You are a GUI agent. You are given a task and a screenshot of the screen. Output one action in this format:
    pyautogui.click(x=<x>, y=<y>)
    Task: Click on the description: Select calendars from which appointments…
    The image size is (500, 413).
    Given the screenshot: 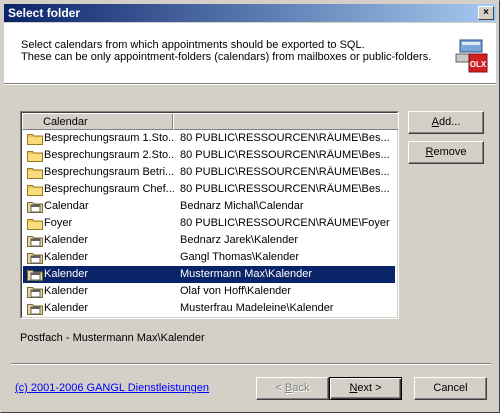 What is the action you would take?
    pyautogui.click(x=226, y=51)
    